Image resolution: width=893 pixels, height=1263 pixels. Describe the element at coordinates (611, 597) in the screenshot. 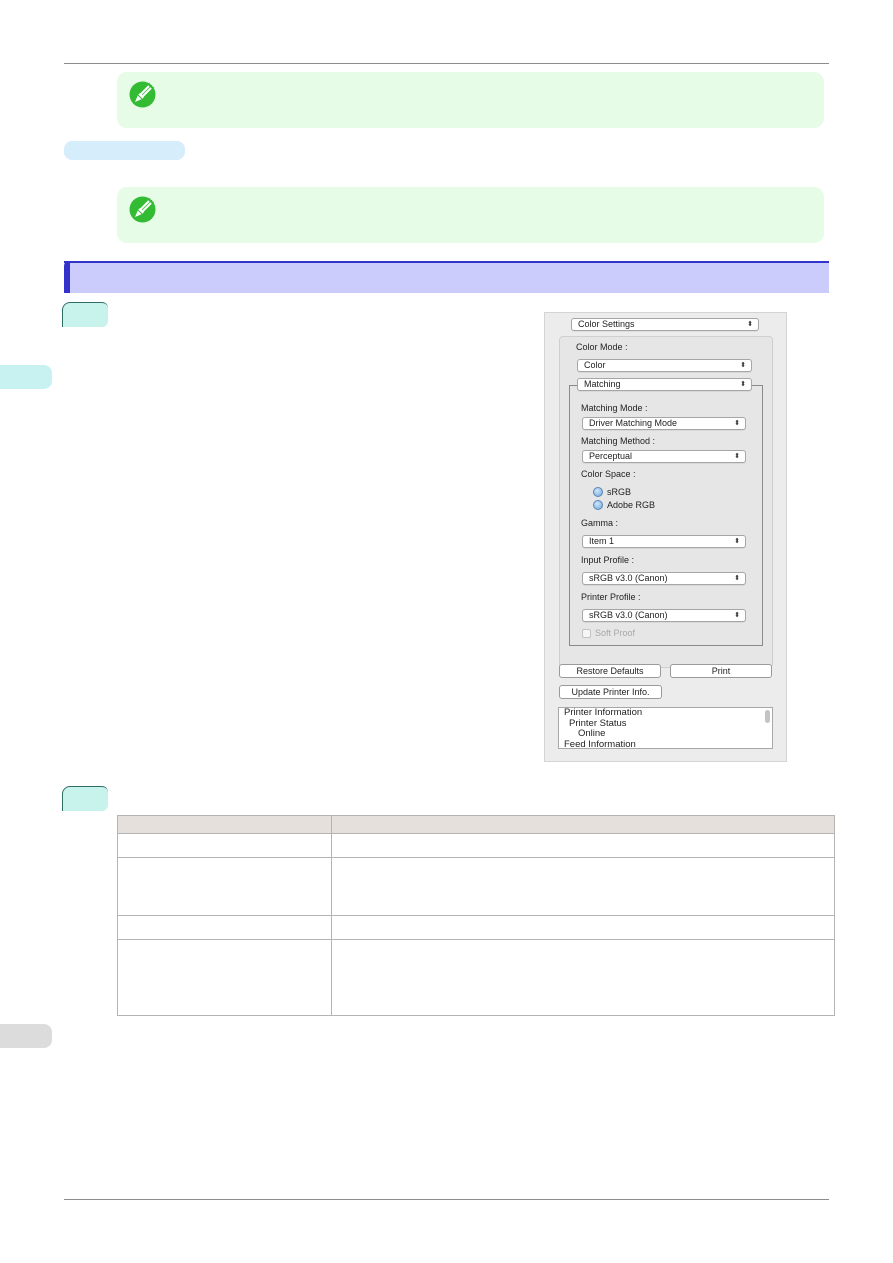

I see `printer-profile-label: Printer Profile :` at that location.